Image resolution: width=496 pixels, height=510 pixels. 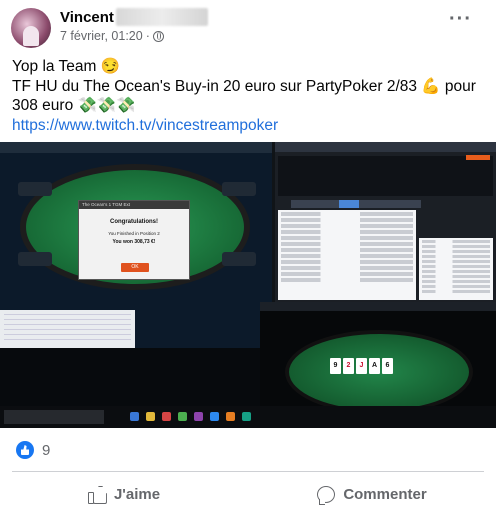 What do you see at coordinates (67, 329) in the screenshot?
I see `stats-panel` at bounding box center [67, 329].